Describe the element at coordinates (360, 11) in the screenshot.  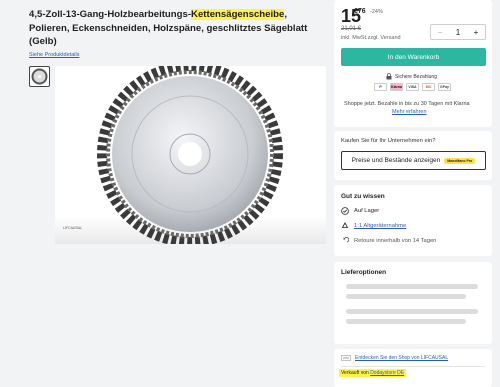
I see `price-cents: €76` at that location.